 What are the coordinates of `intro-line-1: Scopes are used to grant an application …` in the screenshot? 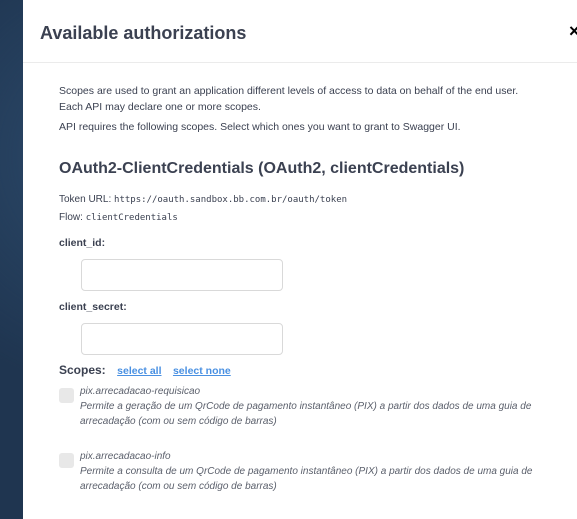 It's located at (289, 91).